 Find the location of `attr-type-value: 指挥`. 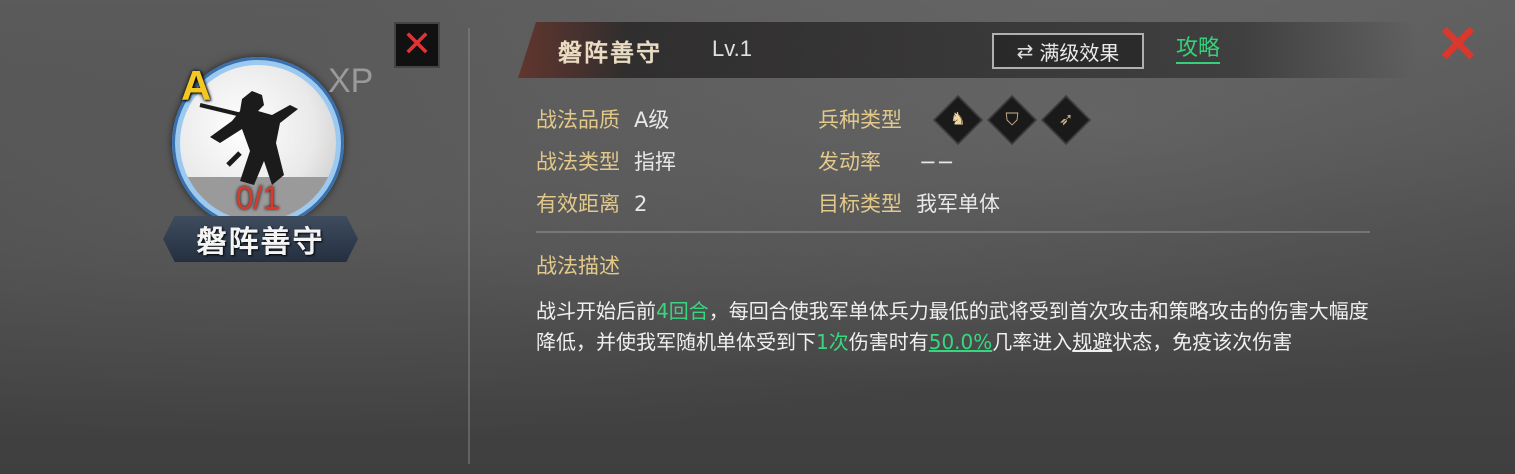

attr-type-value: 指挥 is located at coordinates (655, 162).